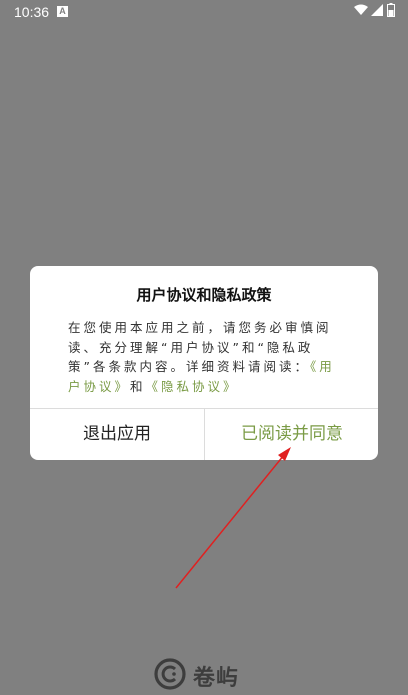 Image resolution: width=408 pixels, height=695 pixels. Describe the element at coordinates (170, 674) in the screenshot. I see `app-logo-icon` at that location.